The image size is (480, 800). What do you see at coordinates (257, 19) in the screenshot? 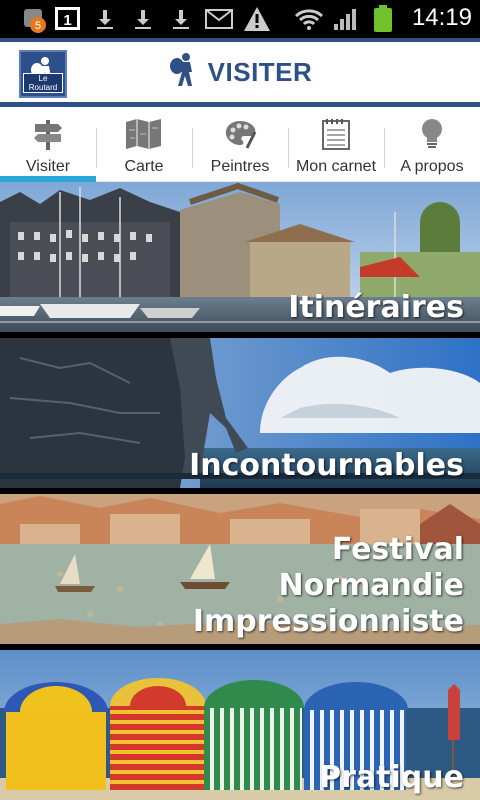
I see `warning-icon` at bounding box center [257, 19].